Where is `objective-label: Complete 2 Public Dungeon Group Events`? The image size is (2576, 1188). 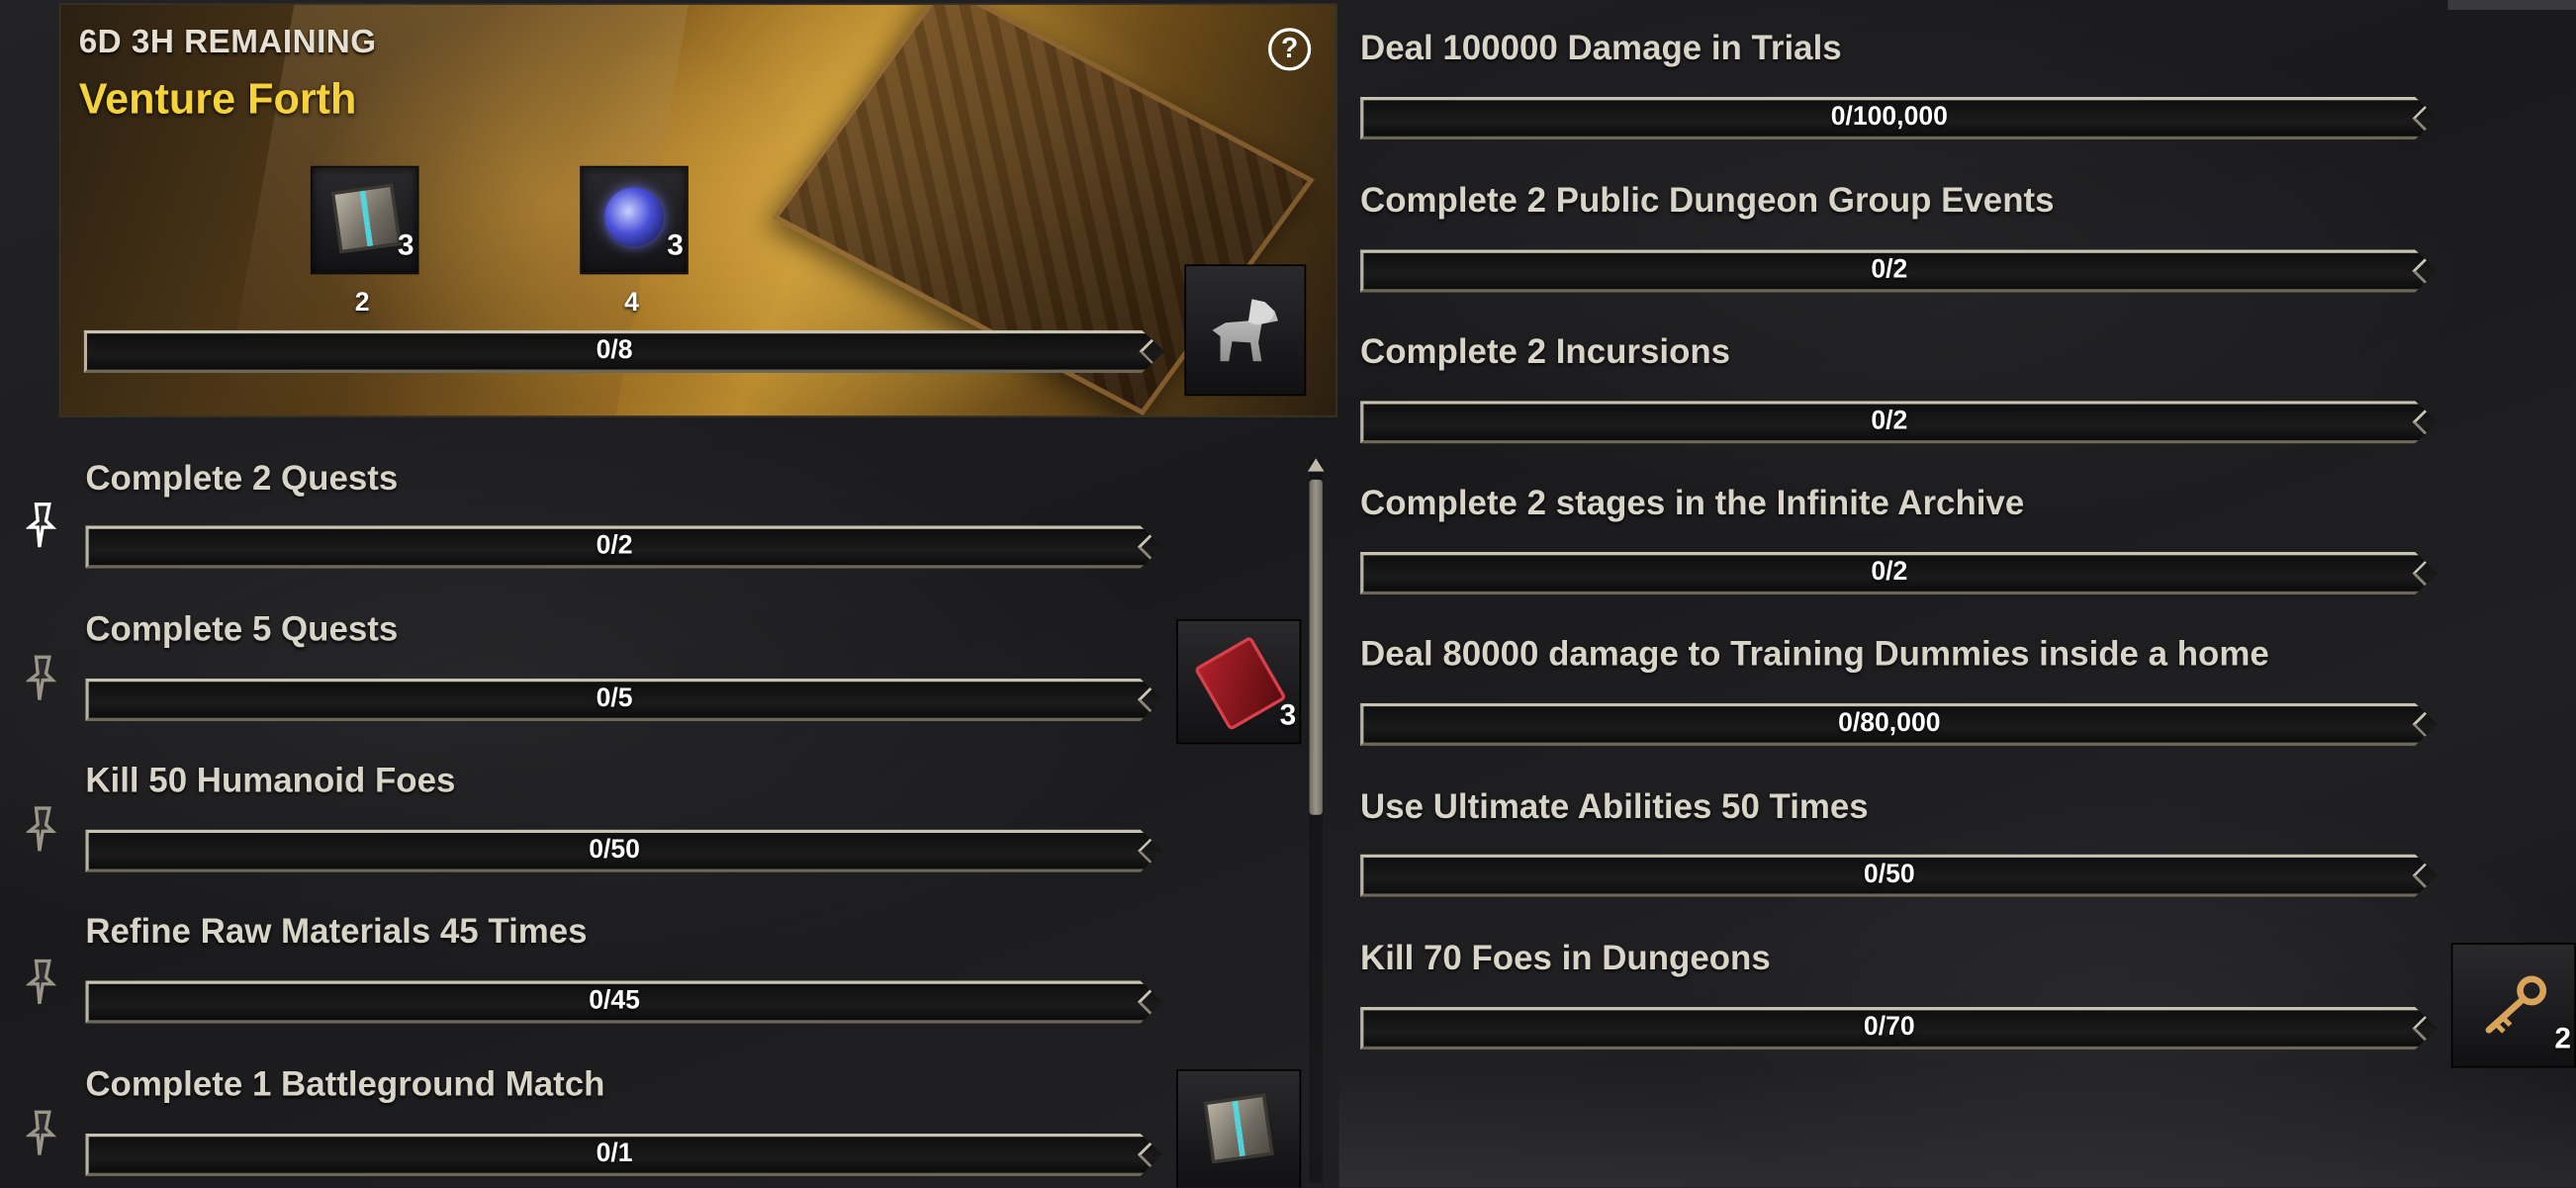 objective-label: Complete 2 Public Dungeon Group Events is located at coordinates (1707, 202).